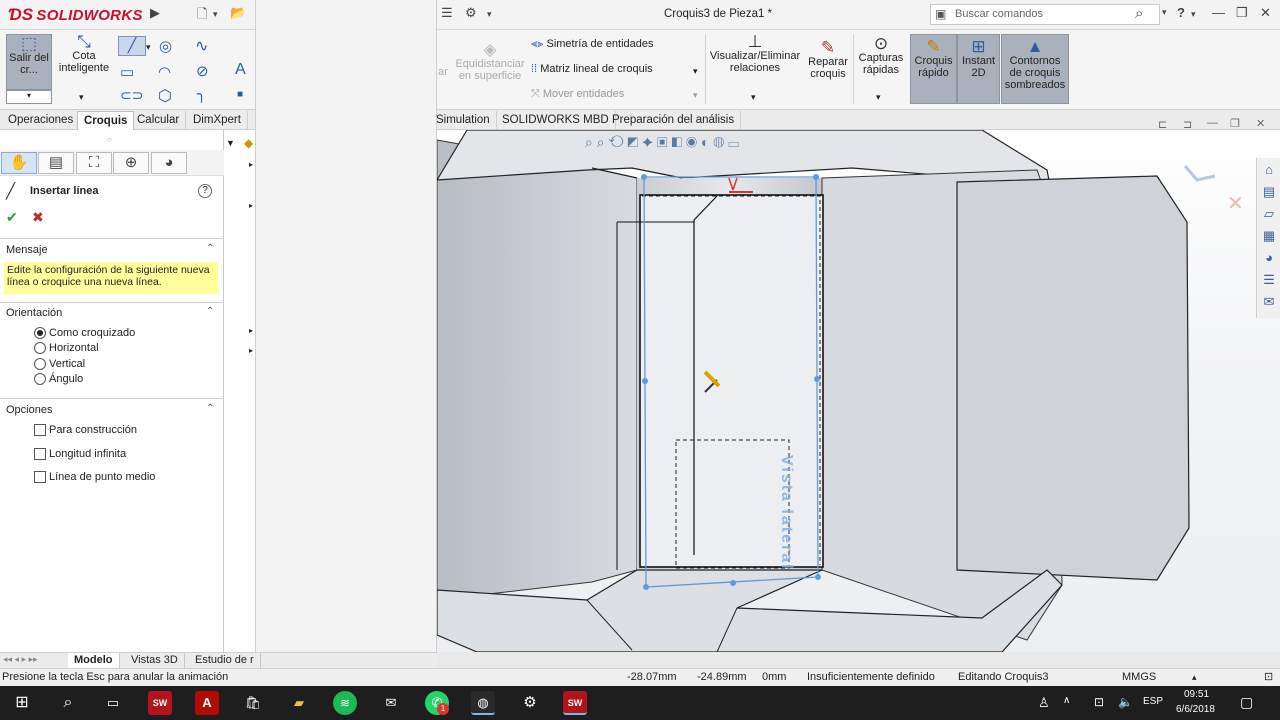  Describe the element at coordinates (755, 53) in the screenshot. I see `display-relations-button: ⊥ Visualizar/Eliminar relaciones` at that location.